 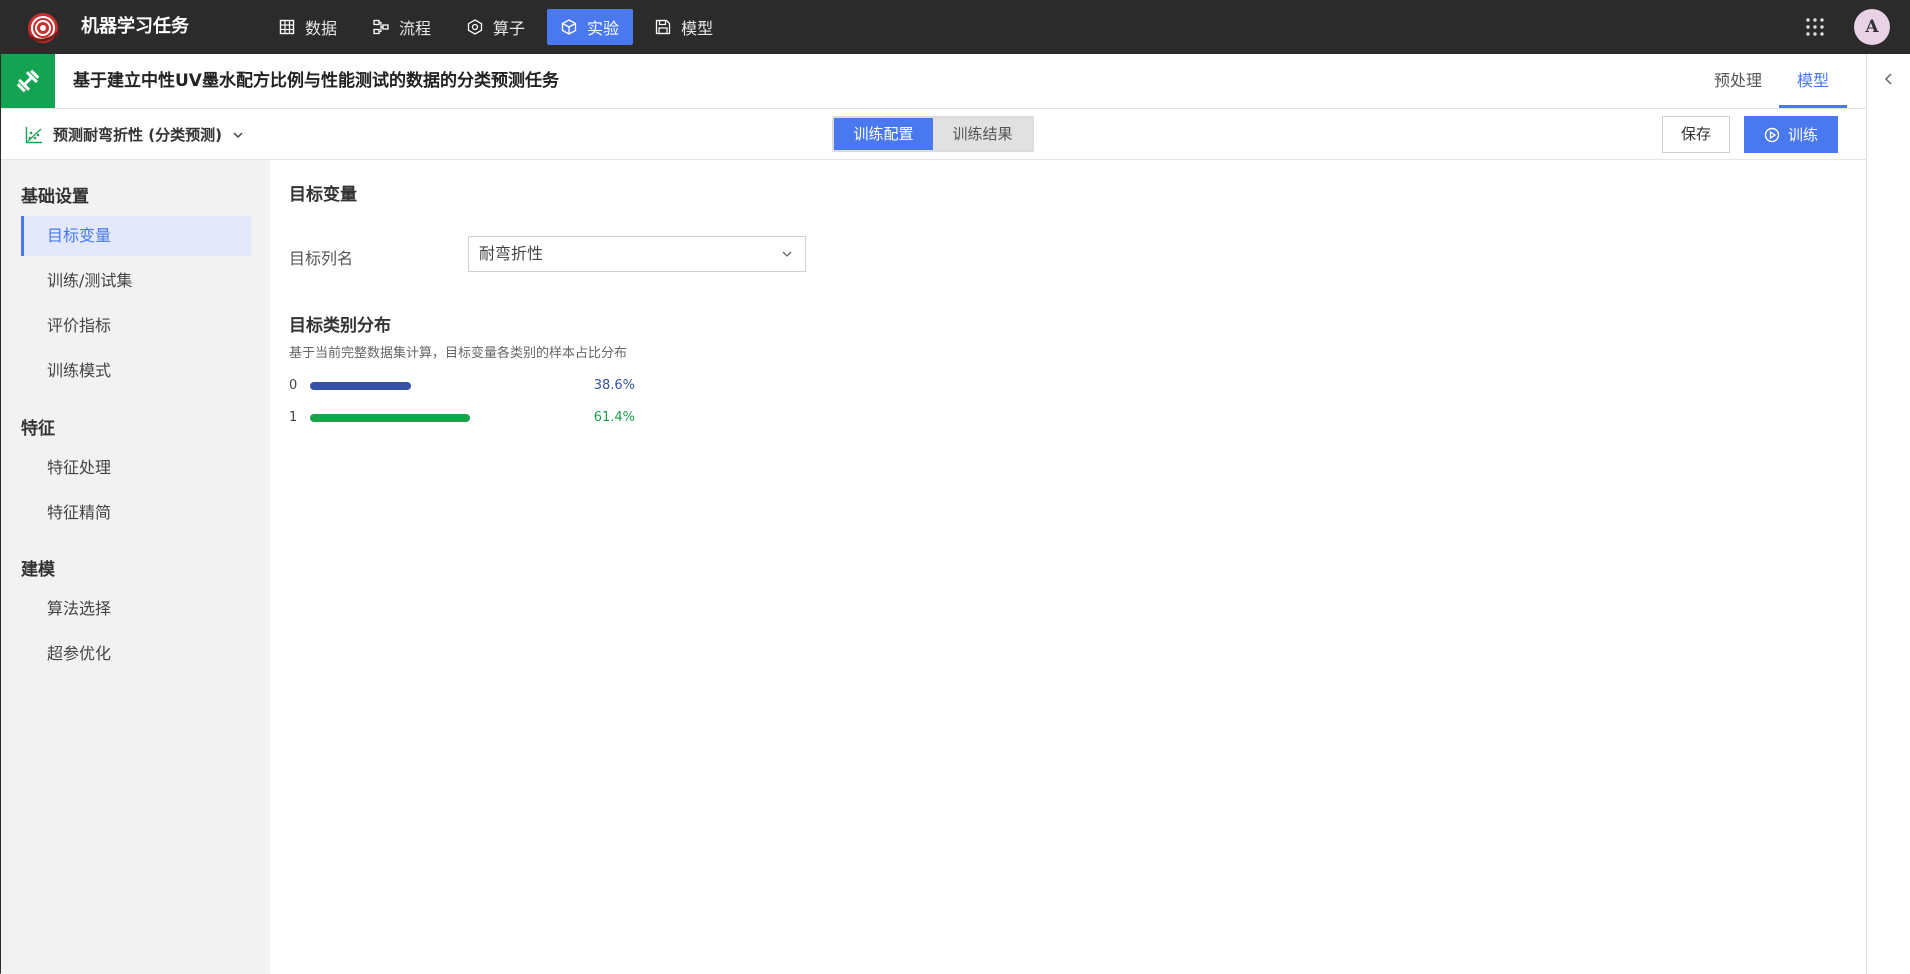 What do you see at coordinates (1872, 27) in the screenshot?
I see `user-avatar: A` at bounding box center [1872, 27].